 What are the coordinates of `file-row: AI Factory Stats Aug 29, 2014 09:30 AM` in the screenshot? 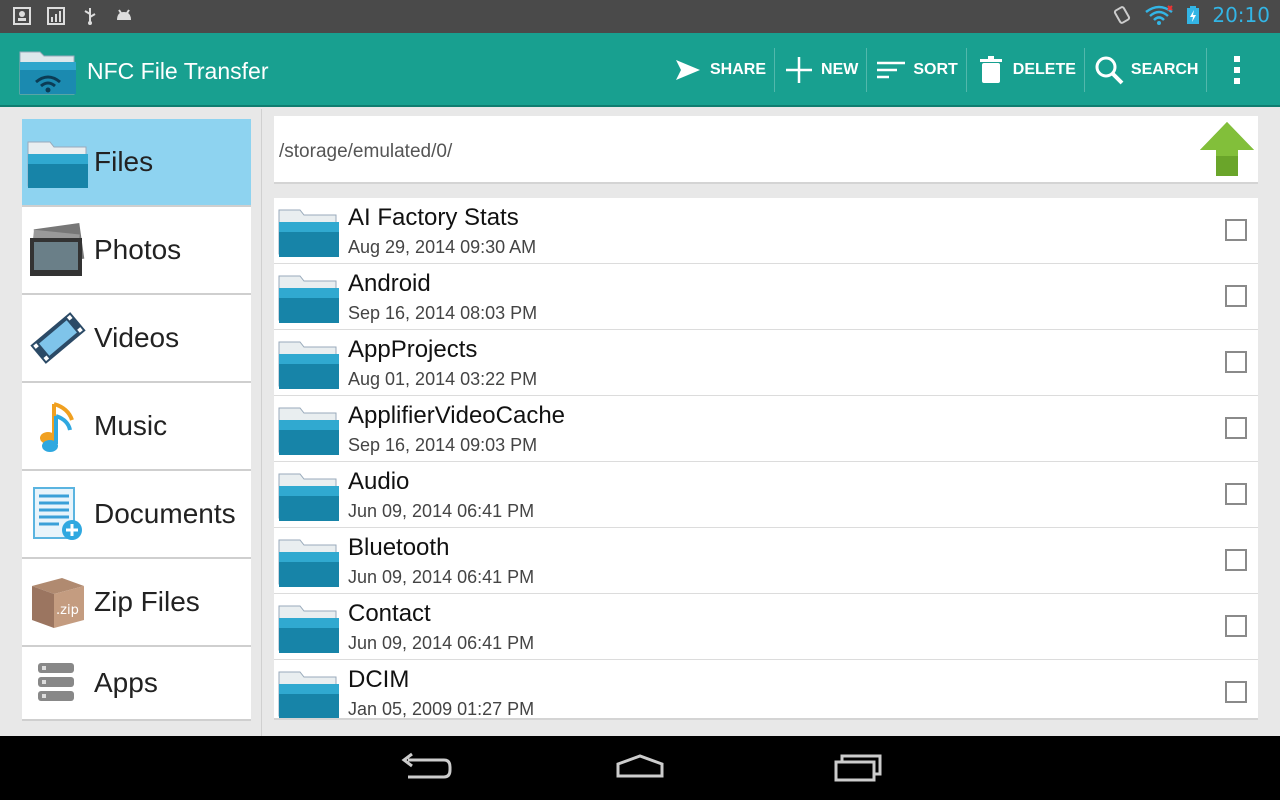 It's located at (766, 231).